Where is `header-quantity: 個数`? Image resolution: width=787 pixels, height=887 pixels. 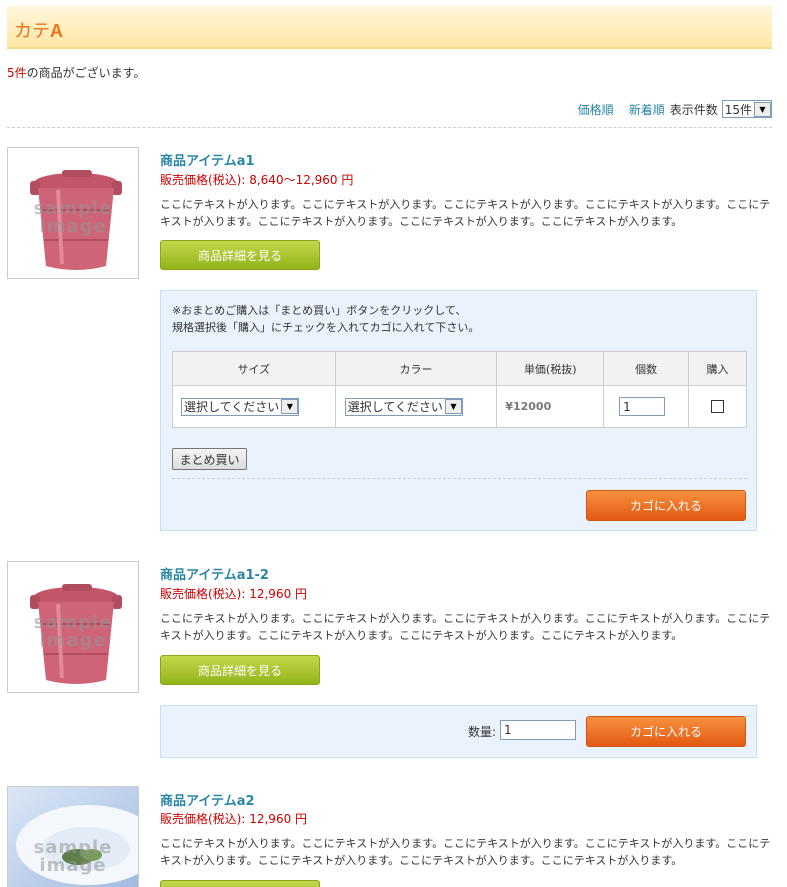
header-quantity: 個数 is located at coordinates (646, 368).